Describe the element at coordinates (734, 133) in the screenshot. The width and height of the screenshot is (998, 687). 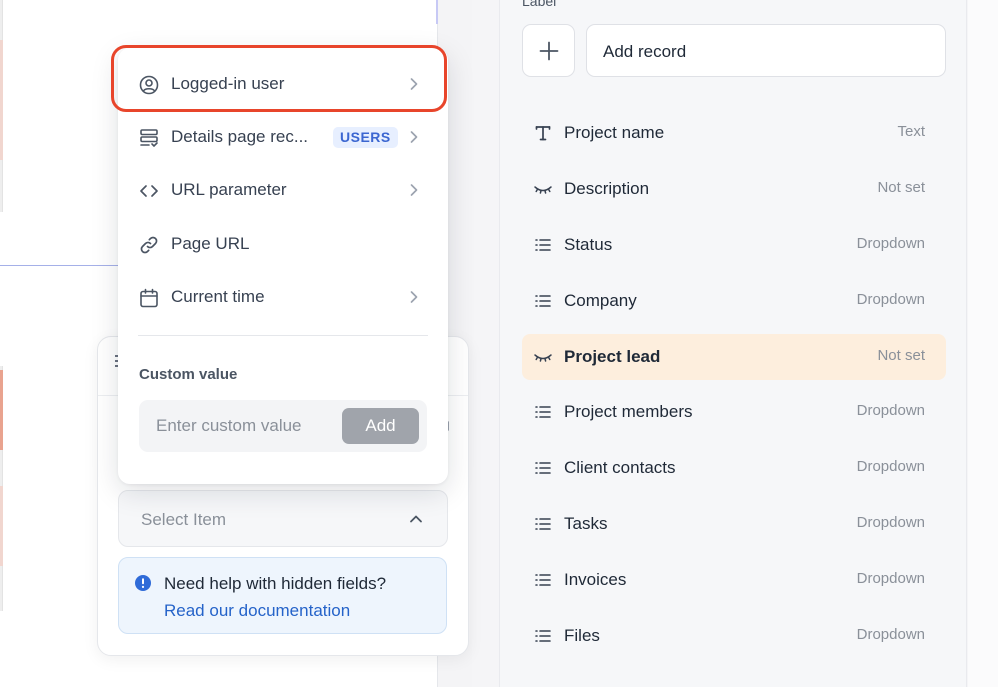
I see `field-row: Project name Text` at that location.